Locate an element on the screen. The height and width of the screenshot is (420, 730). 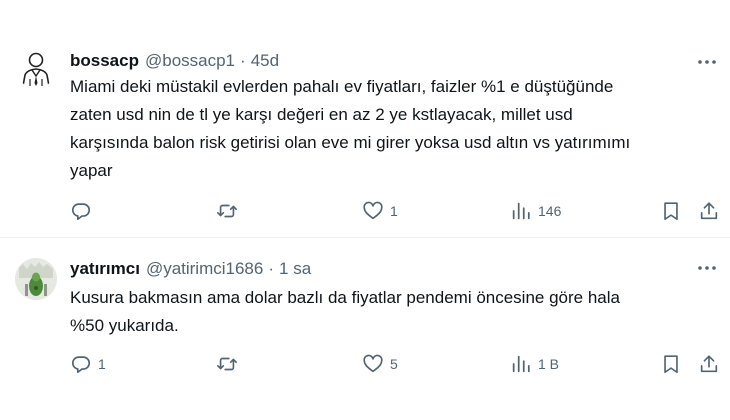
like-button: 1 is located at coordinates (380, 211).